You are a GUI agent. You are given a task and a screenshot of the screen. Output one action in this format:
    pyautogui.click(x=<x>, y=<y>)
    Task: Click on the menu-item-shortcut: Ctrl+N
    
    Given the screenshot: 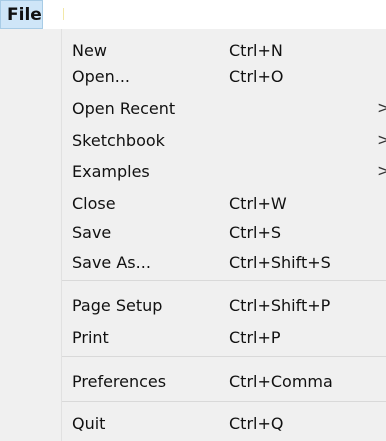 What is the action you would take?
    pyautogui.click(x=256, y=50)
    